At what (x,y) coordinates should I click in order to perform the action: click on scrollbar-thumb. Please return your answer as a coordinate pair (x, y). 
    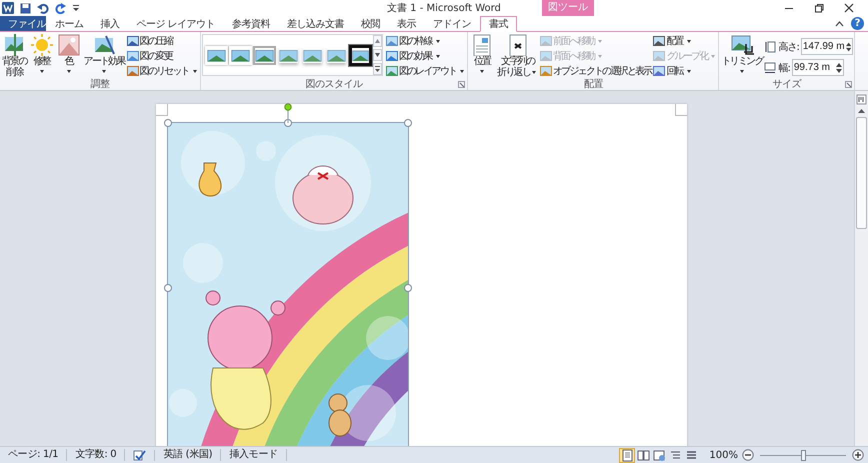
    Looking at the image, I should click on (861, 173).